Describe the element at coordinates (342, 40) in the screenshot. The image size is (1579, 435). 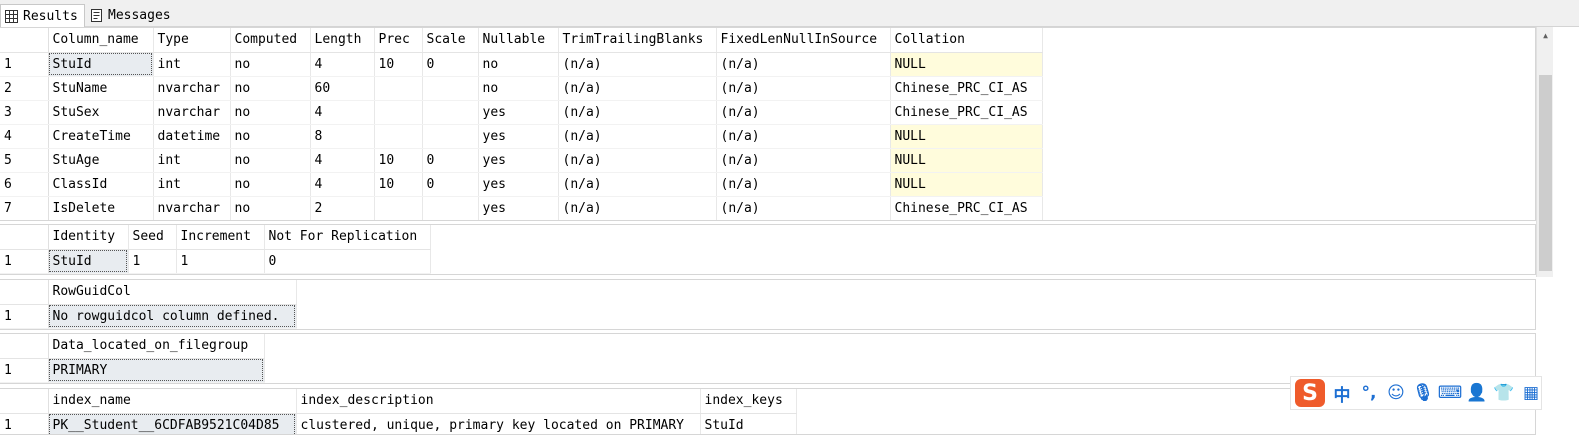
I see `column-header: Length` at that location.